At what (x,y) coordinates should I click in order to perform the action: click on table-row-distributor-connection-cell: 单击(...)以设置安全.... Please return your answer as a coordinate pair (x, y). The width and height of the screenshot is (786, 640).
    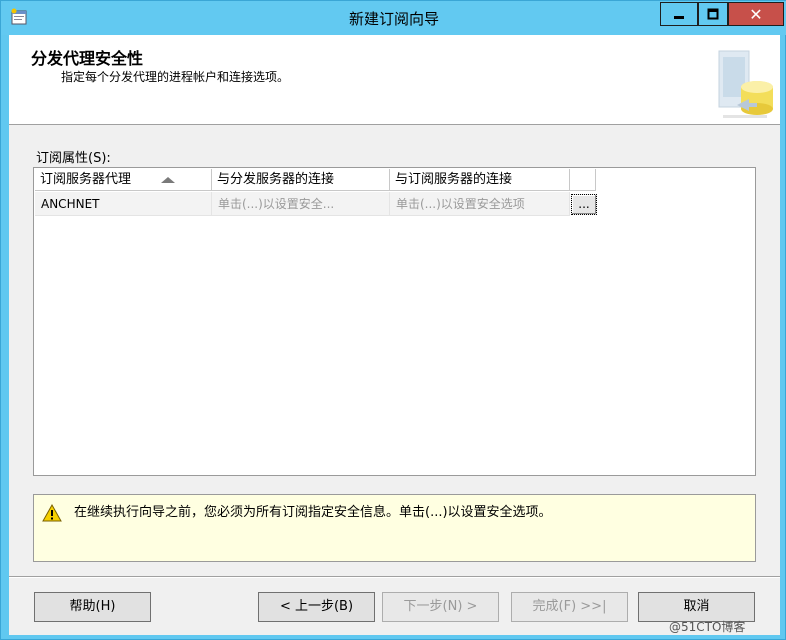
    Looking at the image, I should click on (301, 204).